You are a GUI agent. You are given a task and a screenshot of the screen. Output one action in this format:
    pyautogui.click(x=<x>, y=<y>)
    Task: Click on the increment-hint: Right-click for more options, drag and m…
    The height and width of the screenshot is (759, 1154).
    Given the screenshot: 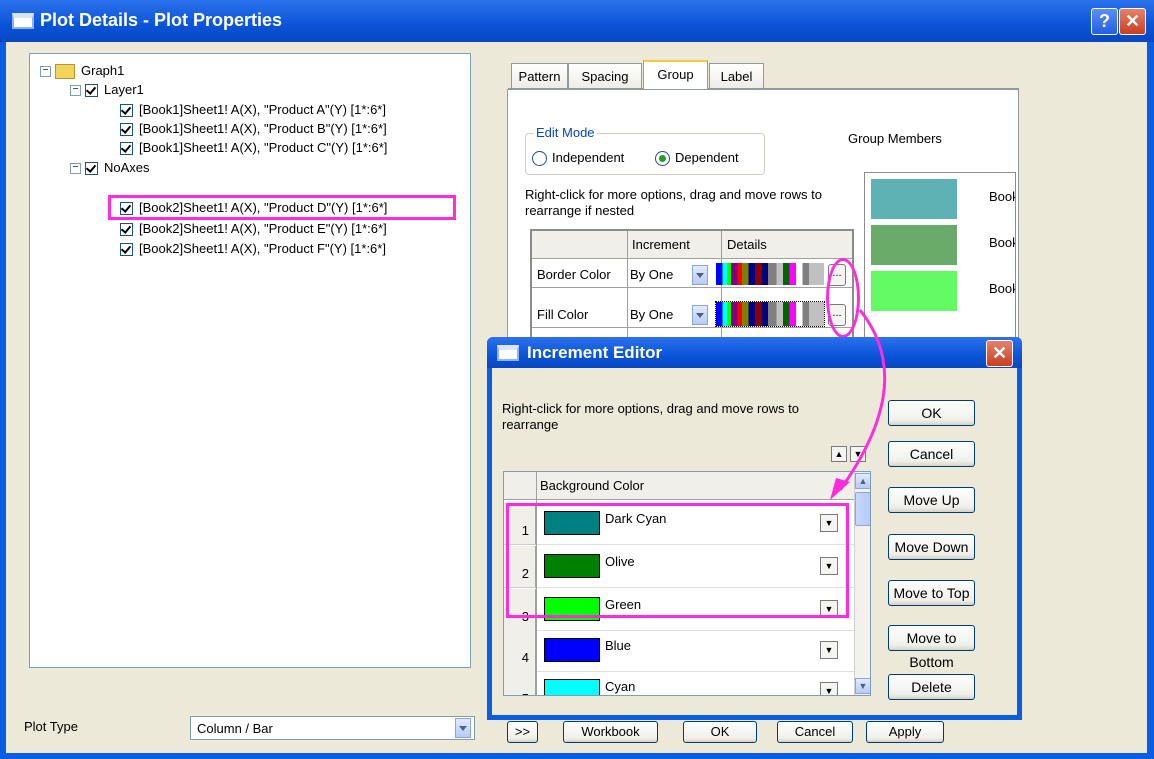 What is the action you would take?
    pyautogui.click(x=650, y=416)
    